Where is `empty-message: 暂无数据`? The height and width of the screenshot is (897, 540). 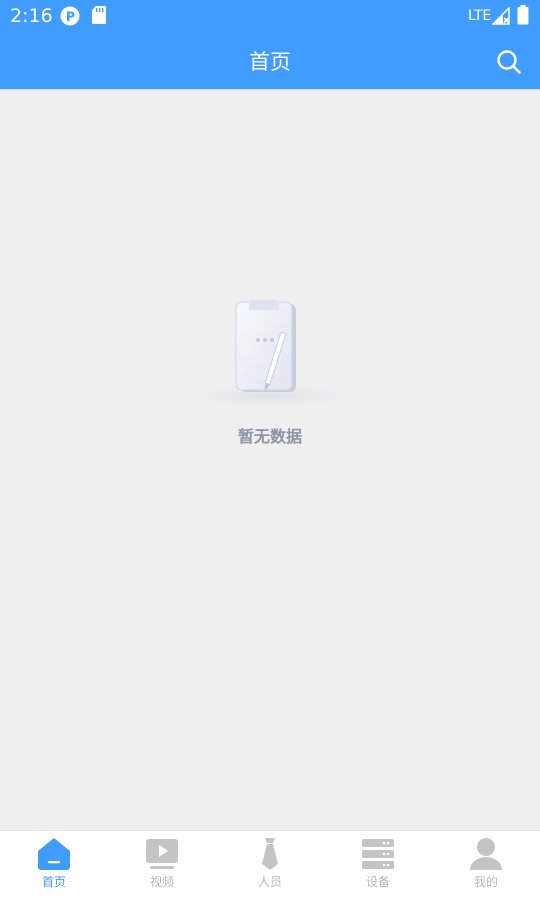
empty-message: 暂无数据 is located at coordinates (269, 436).